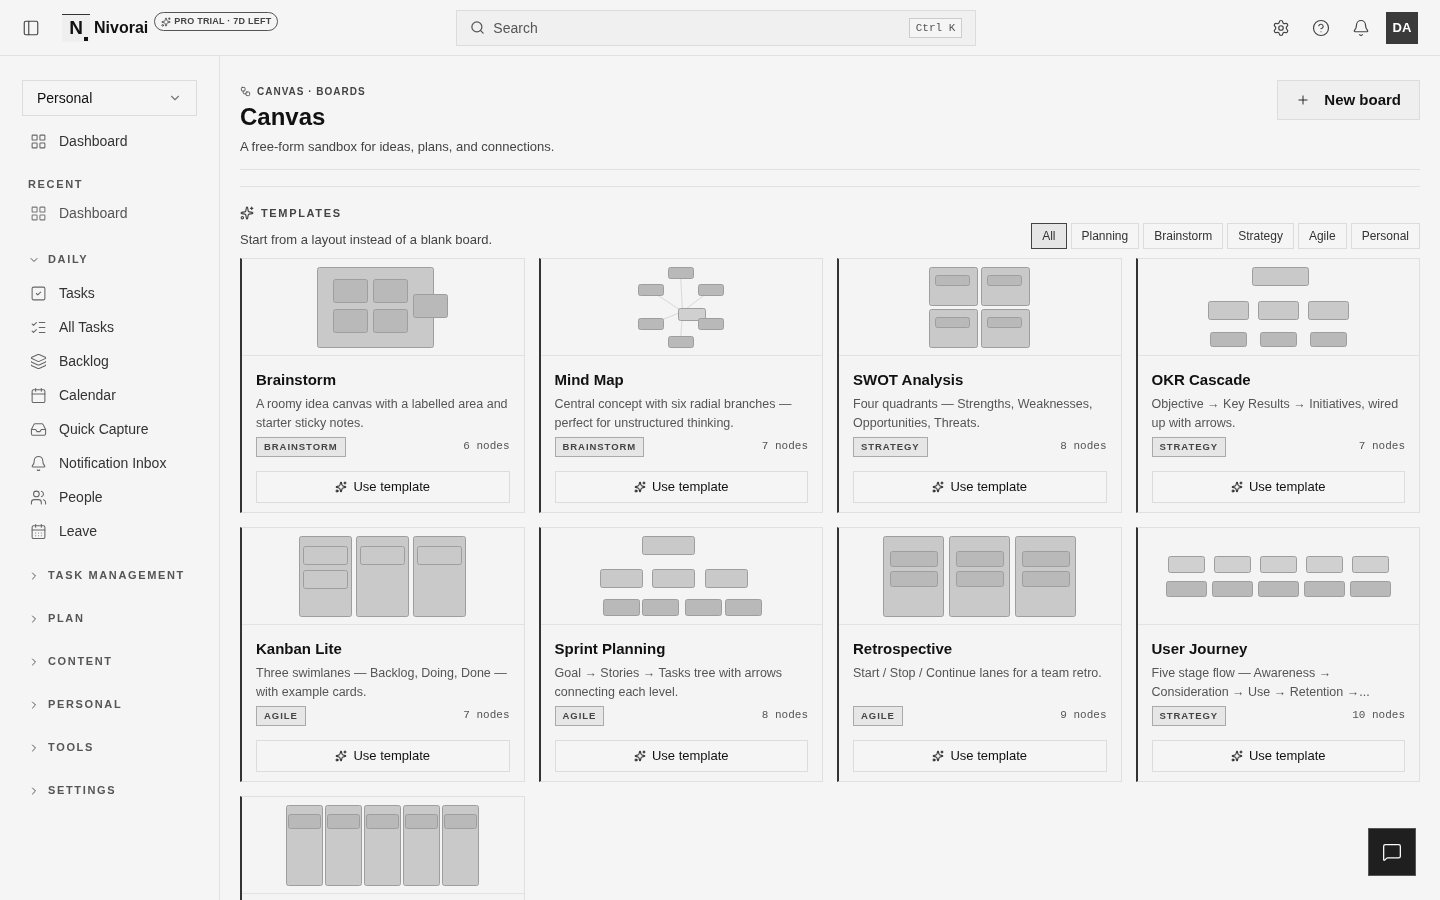 The image size is (1440, 900). I want to click on template-card: Brainstorm A roomy idea canvas with a labelled area and starter sticky notes. BRAINSTORM 6 nodes Use template, so click(382, 385).